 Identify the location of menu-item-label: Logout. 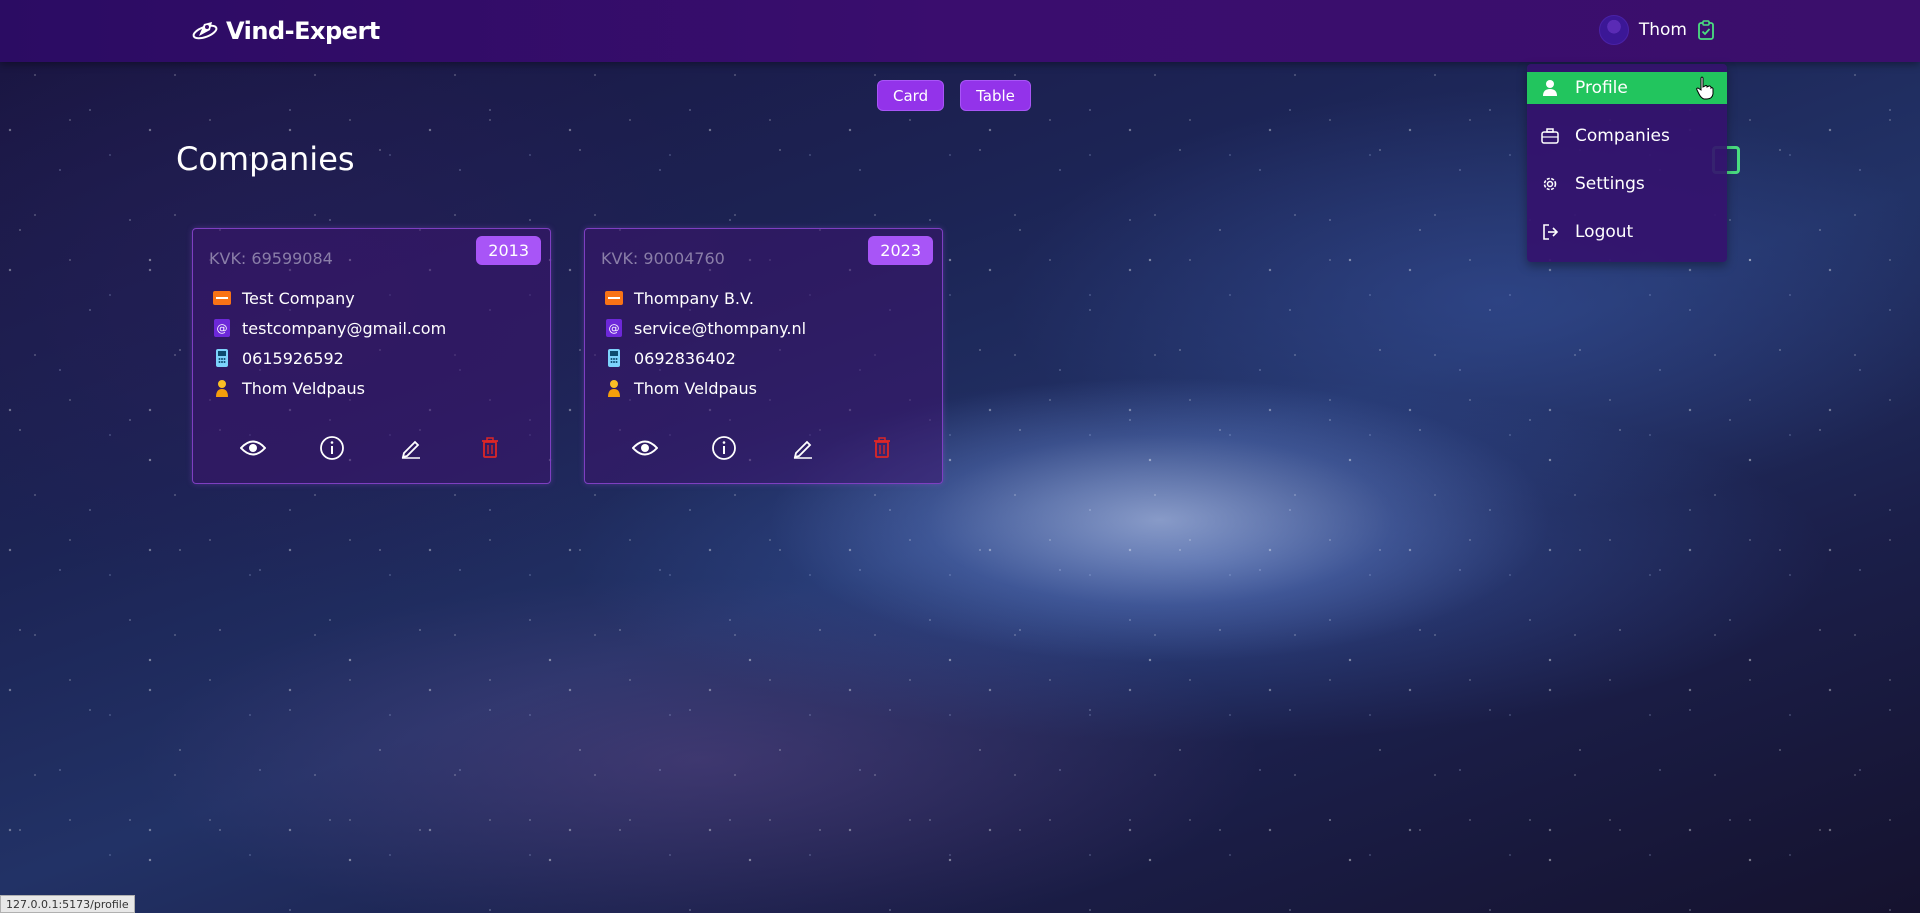
(1604, 232).